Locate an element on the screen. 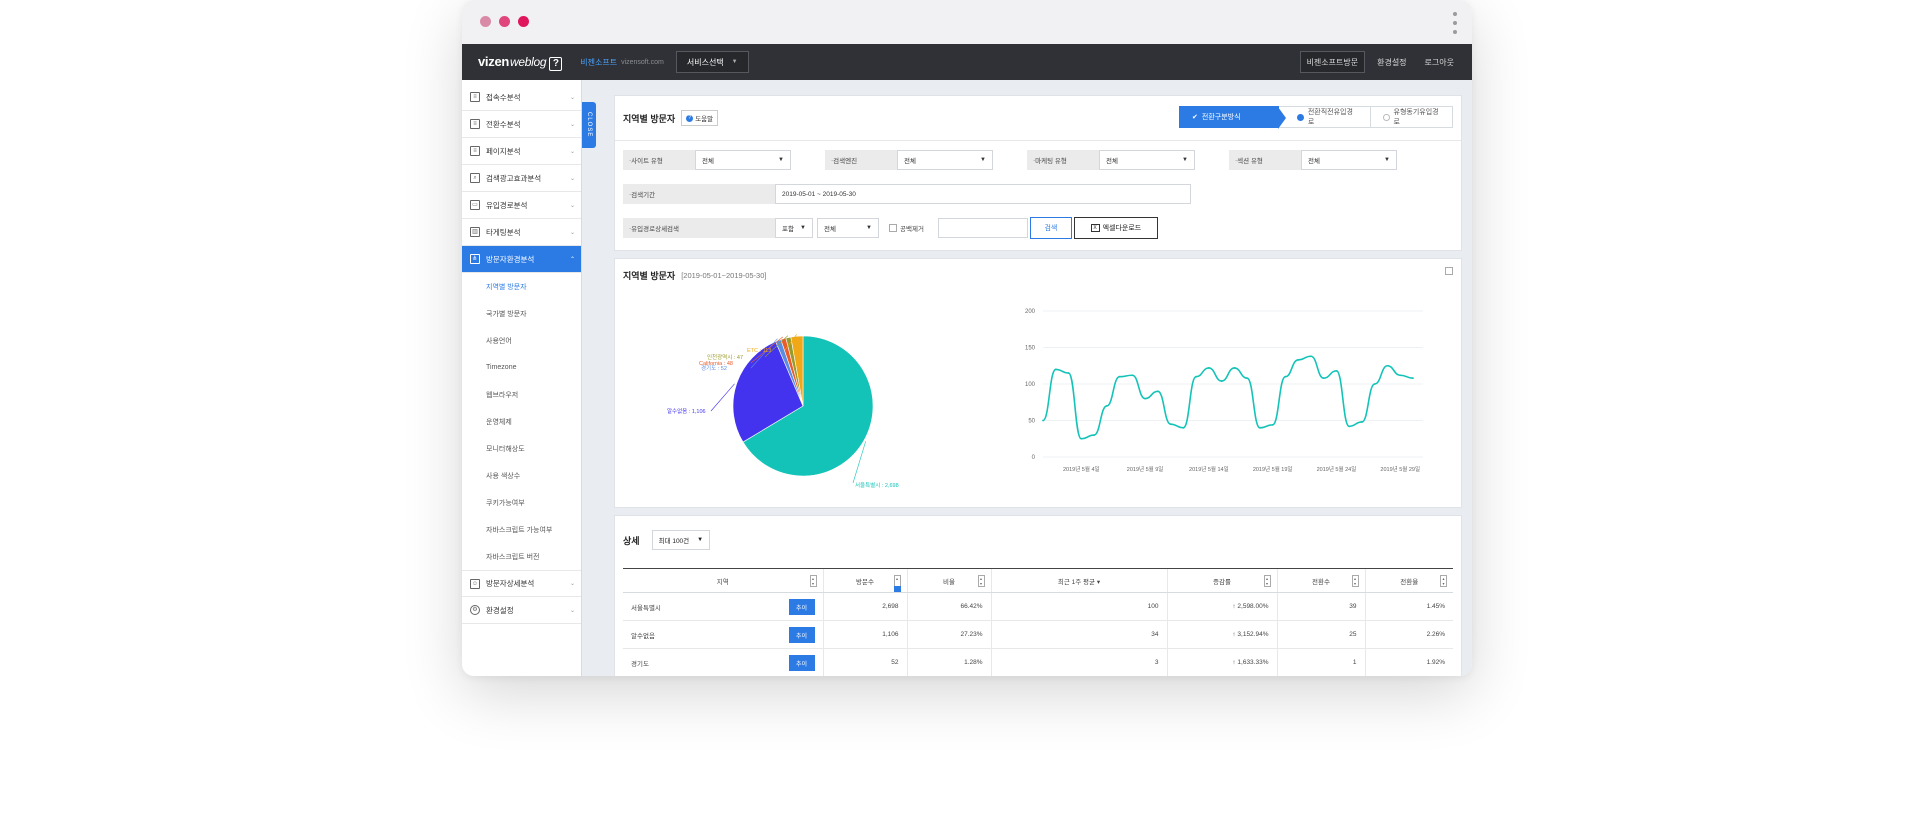 The image size is (1920, 820). sidebar-sub-item: Timezone is located at coordinates (521, 367).